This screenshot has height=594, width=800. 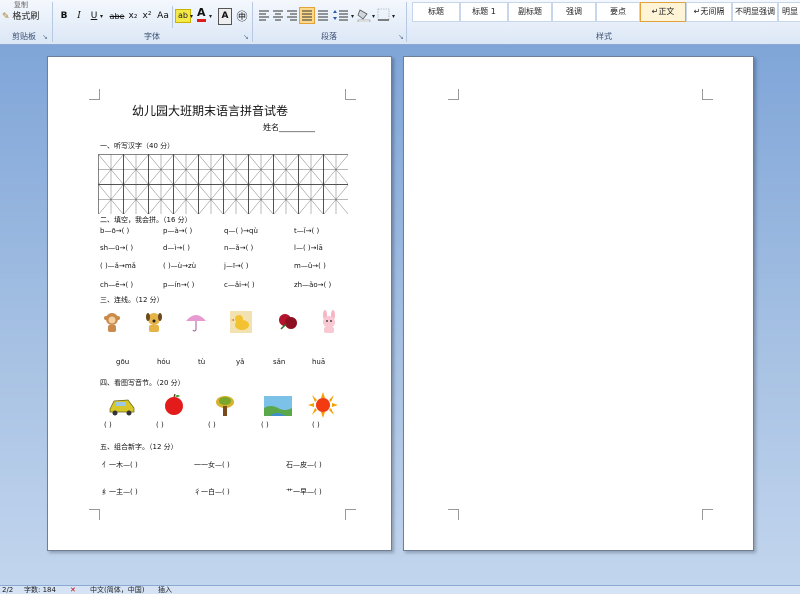 I want to click on align-right-icon, so click(x=292, y=16).